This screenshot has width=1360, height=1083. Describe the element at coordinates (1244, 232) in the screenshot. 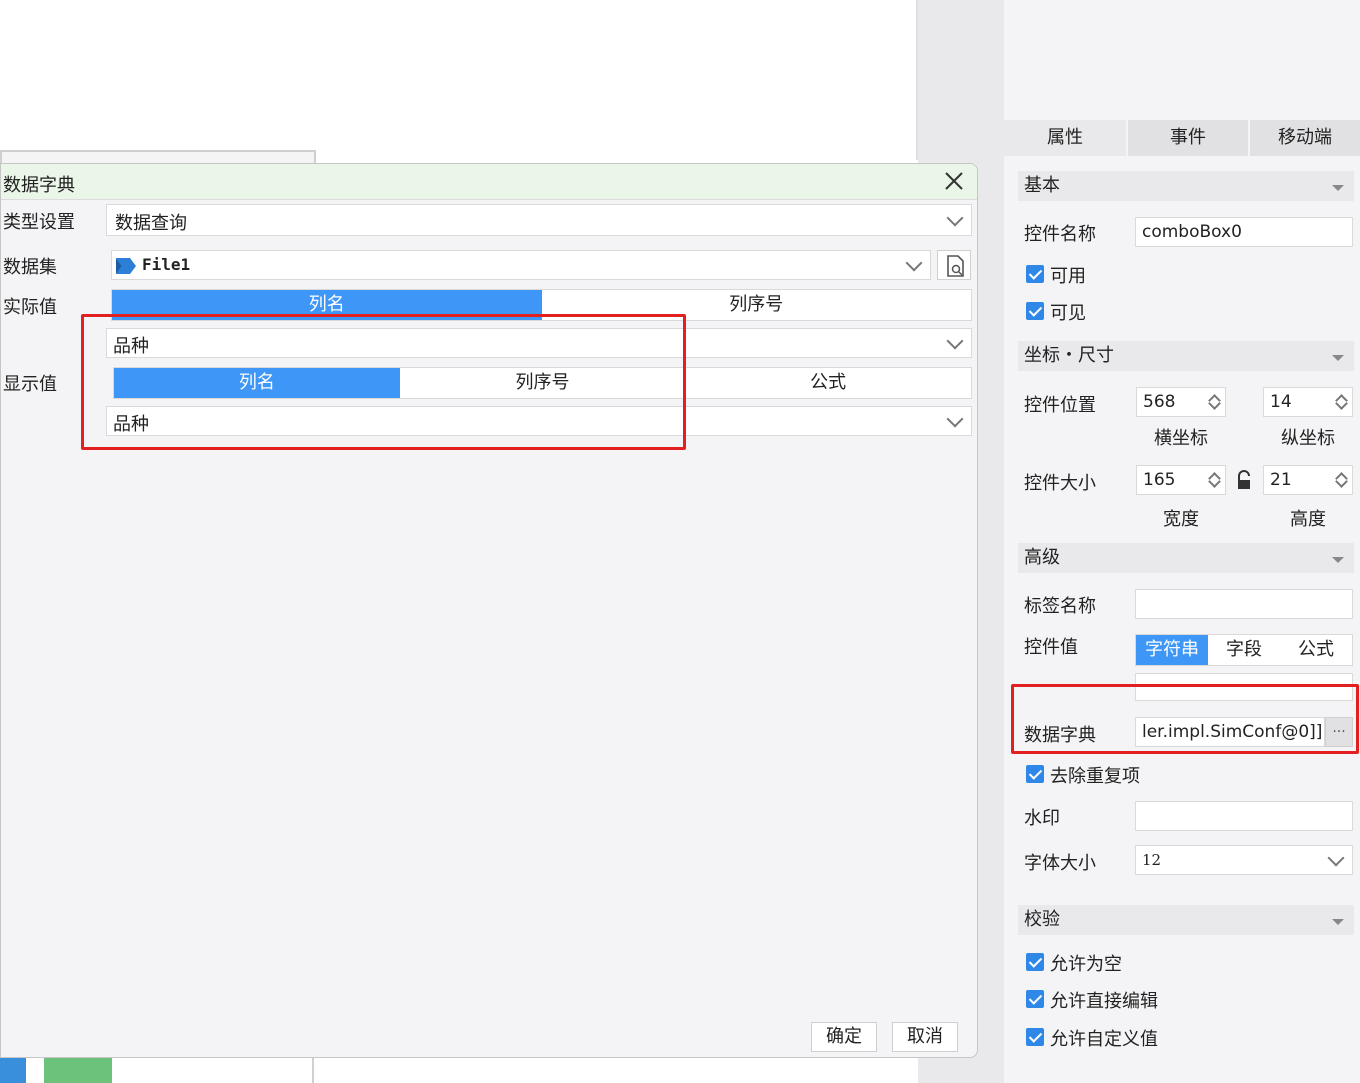

I see `control-name-input: comboBox0` at that location.